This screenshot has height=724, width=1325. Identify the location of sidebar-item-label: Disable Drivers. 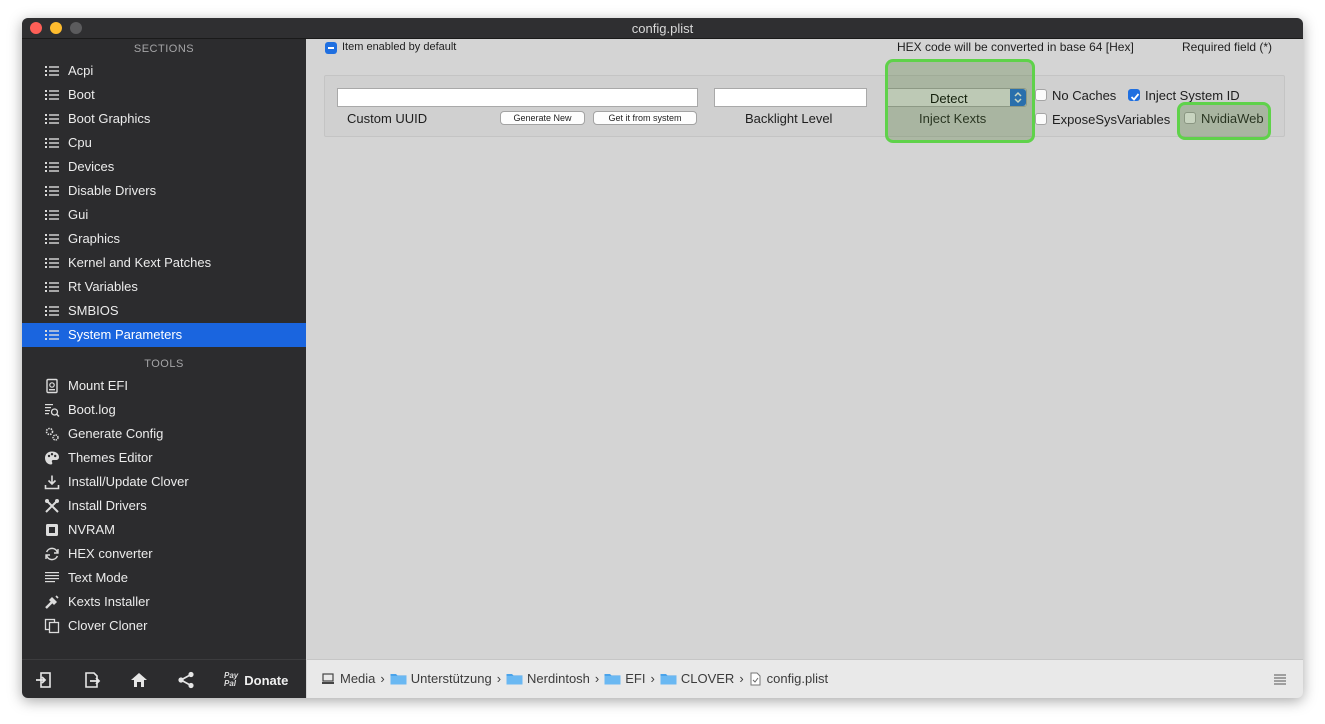
(112, 190).